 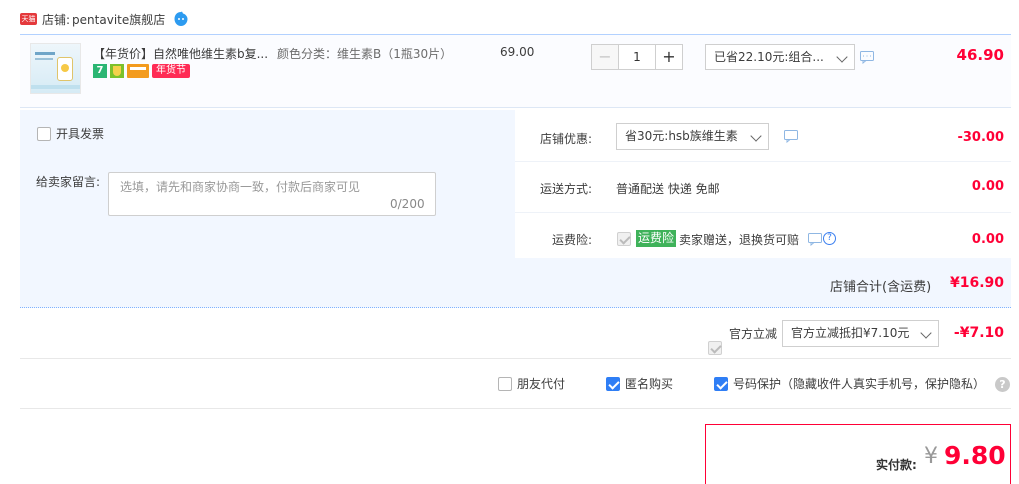 I want to click on anonymous-option: 匿名购买, so click(x=639, y=383).